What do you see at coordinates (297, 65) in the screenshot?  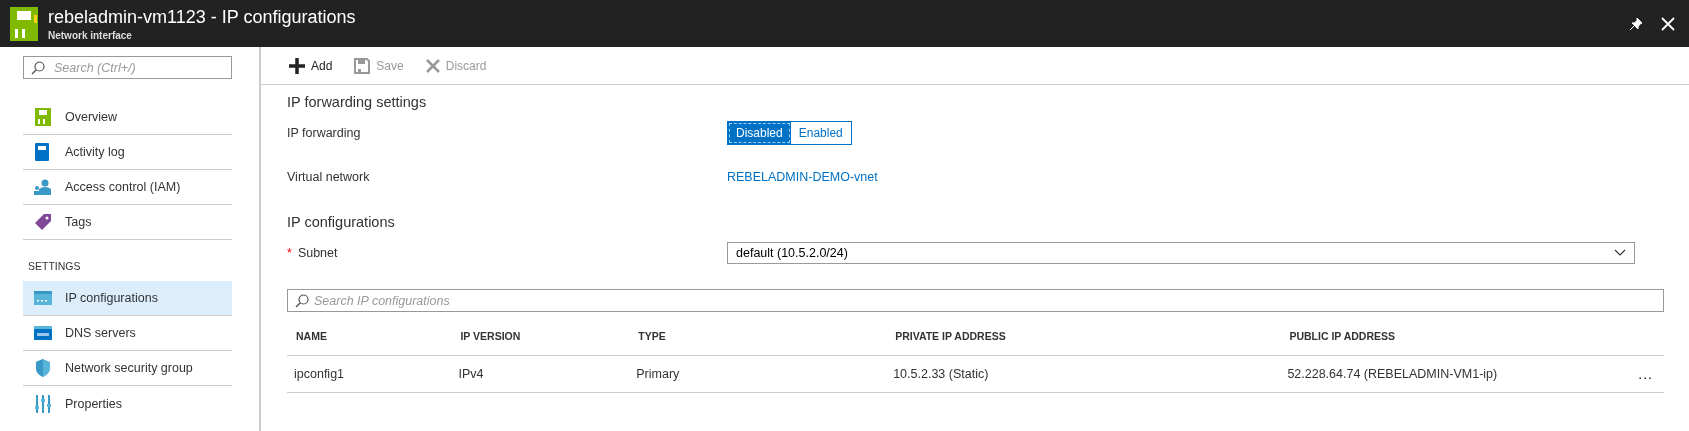 I see `plus-icon` at bounding box center [297, 65].